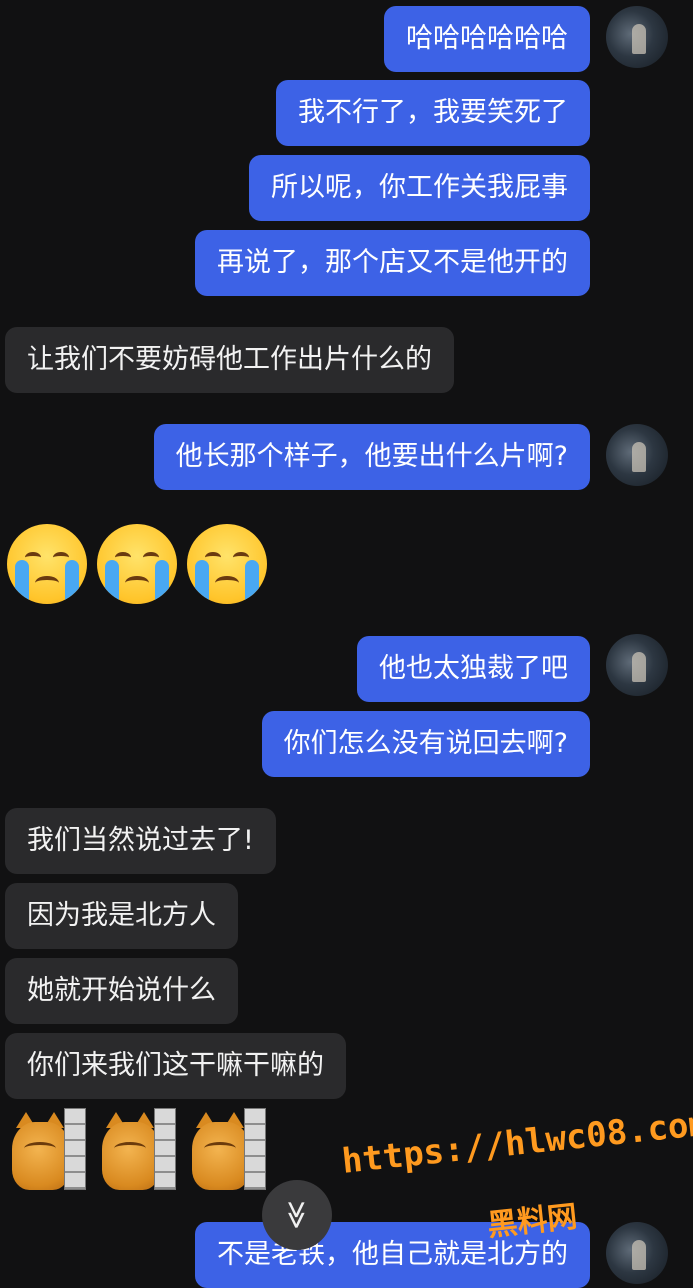 This screenshot has height=1288, width=693. What do you see at coordinates (532, 1221) in the screenshot?
I see `watermark-name: 黑料网` at bounding box center [532, 1221].